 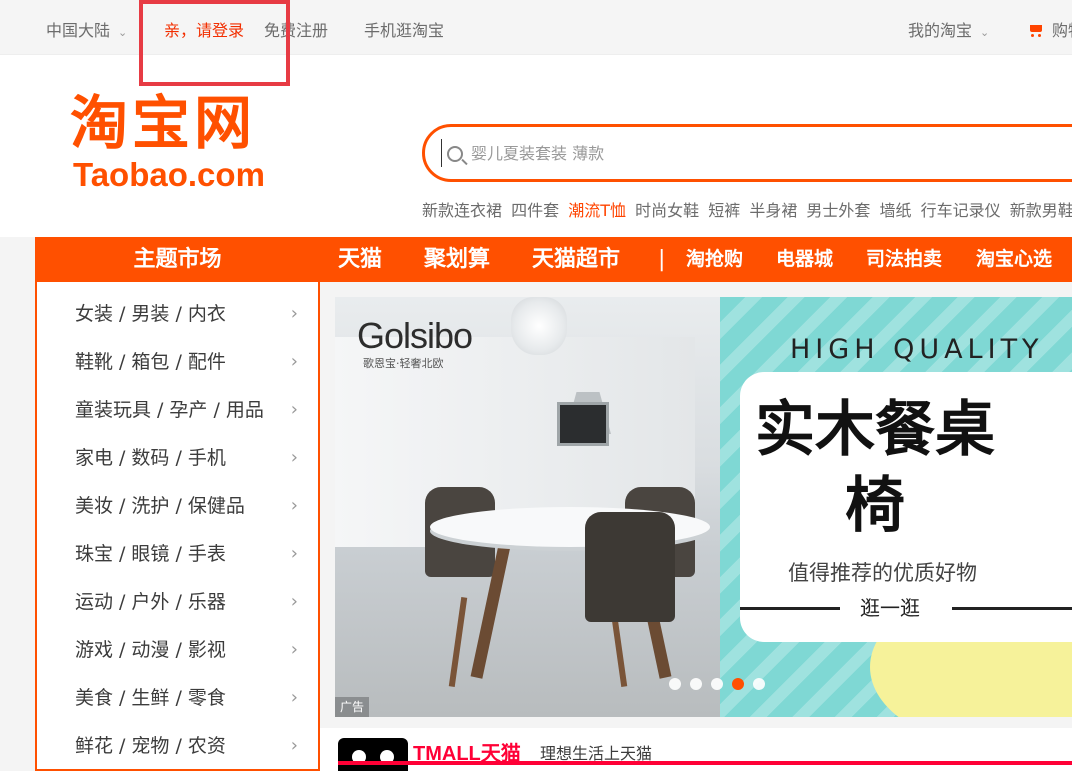 What do you see at coordinates (597, 210) in the screenshot?
I see `hot-word: 潮流T恤` at bounding box center [597, 210].